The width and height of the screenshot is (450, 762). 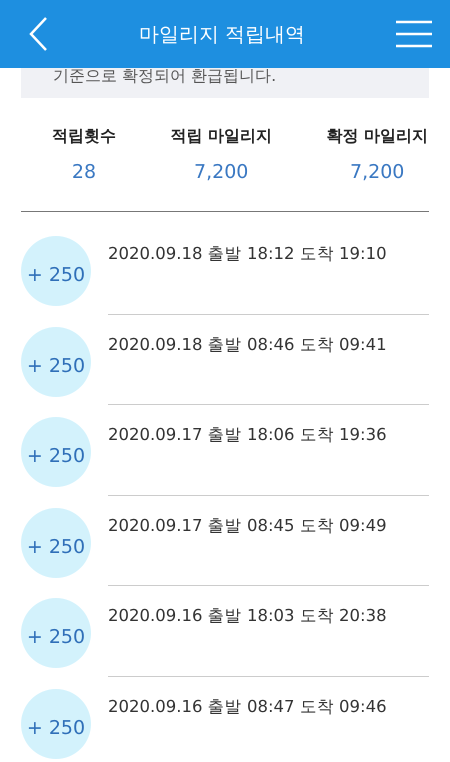 I want to click on trip-info: 2020.09.18 출발 18:12 도착 19:10, so click(x=247, y=253).